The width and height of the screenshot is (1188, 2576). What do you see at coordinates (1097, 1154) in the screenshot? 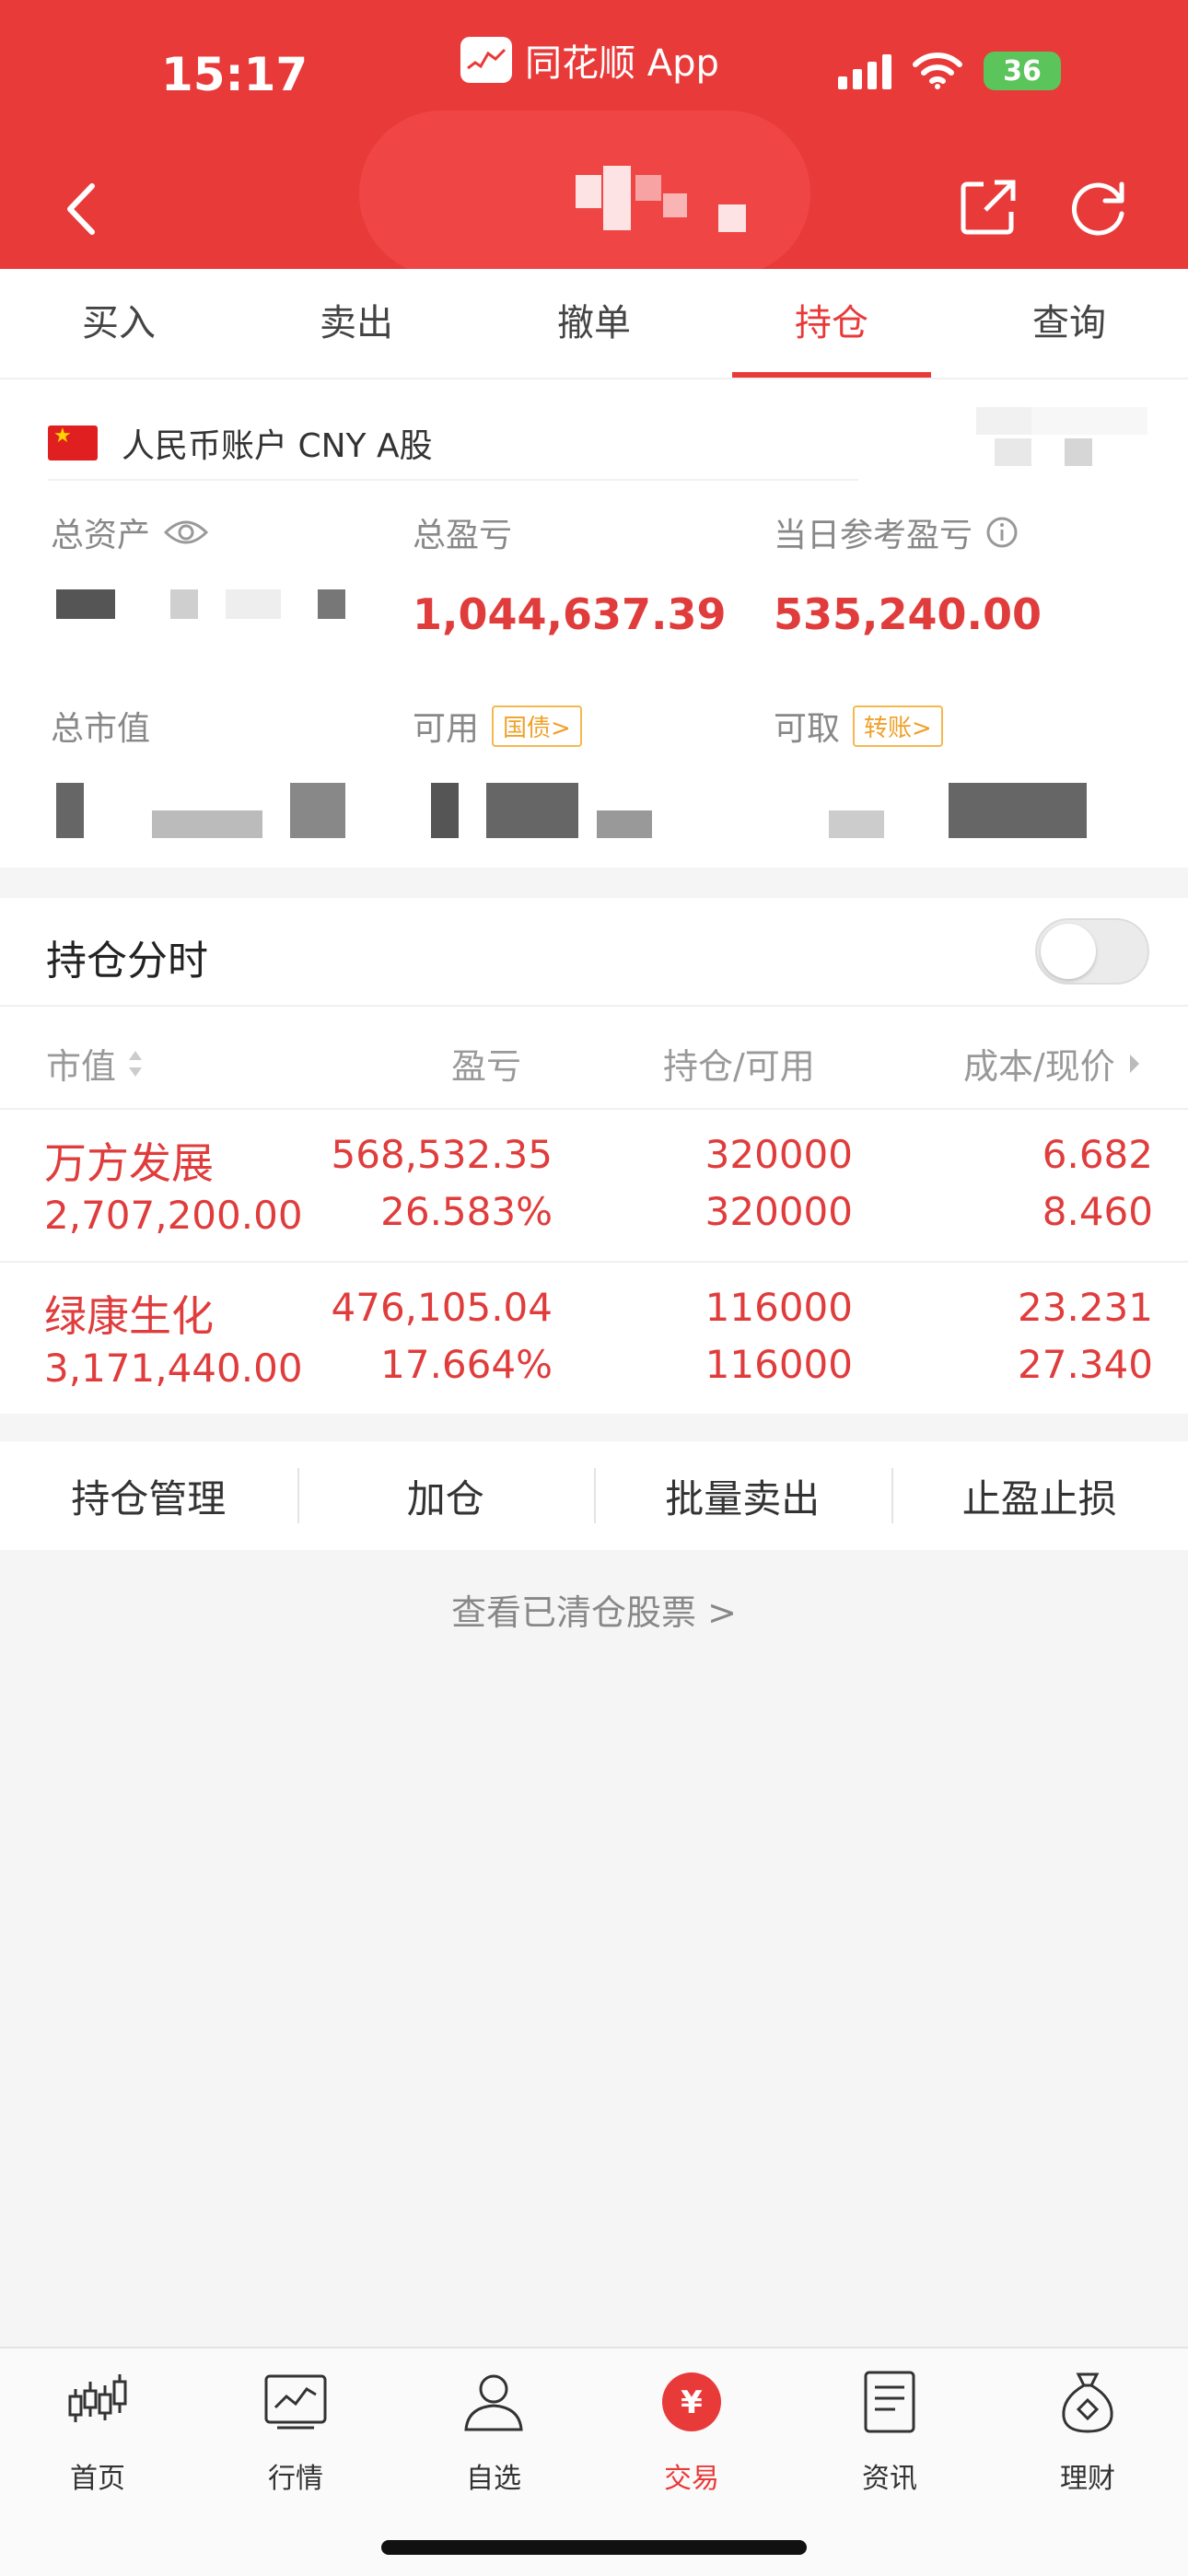
I see `stock-cost: 6.682` at bounding box center [1097, 1154].